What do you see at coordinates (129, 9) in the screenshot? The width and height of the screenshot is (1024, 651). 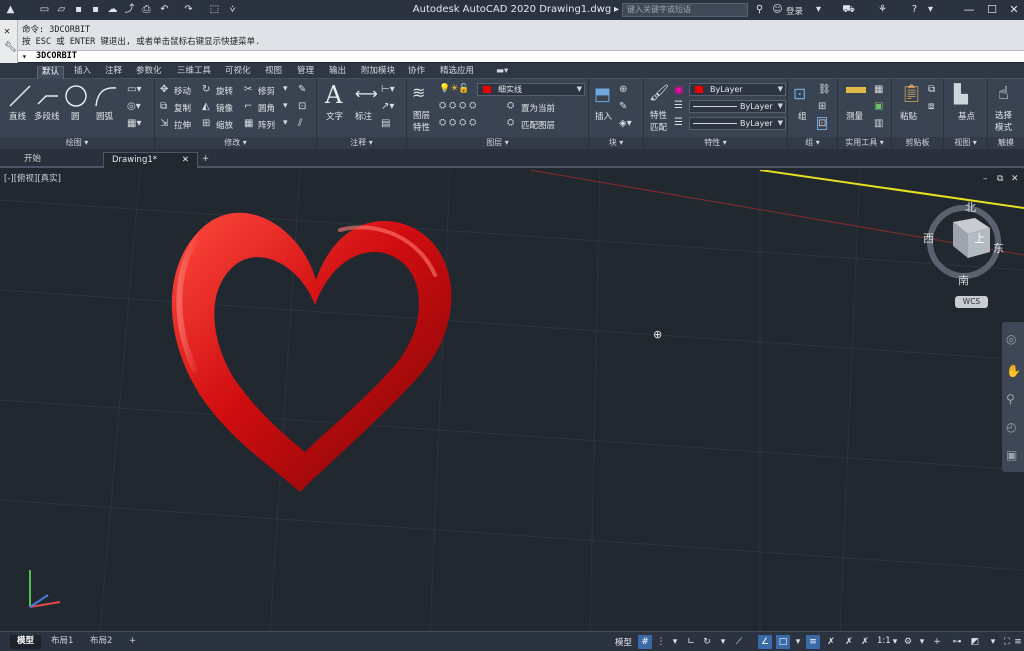 I see `share-icon: ⤴` at bounding box center [129, 9].